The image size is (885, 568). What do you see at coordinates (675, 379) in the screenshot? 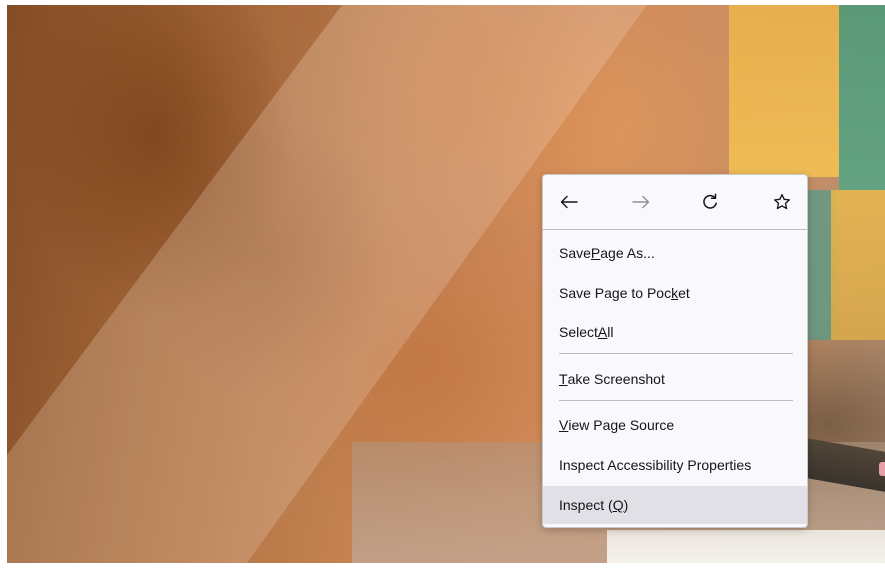
I see `menu-item-take-screenshot: Take Screenshot` at bounding box center [675, 379].